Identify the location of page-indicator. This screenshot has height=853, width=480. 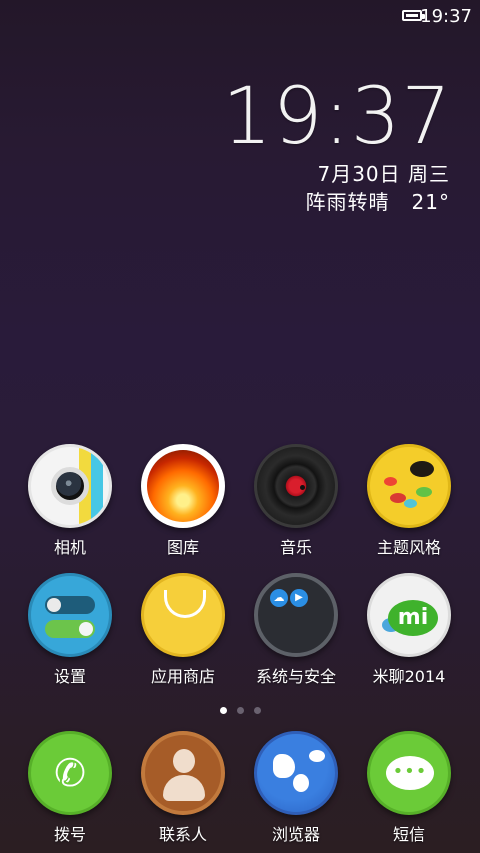
(240, 708).